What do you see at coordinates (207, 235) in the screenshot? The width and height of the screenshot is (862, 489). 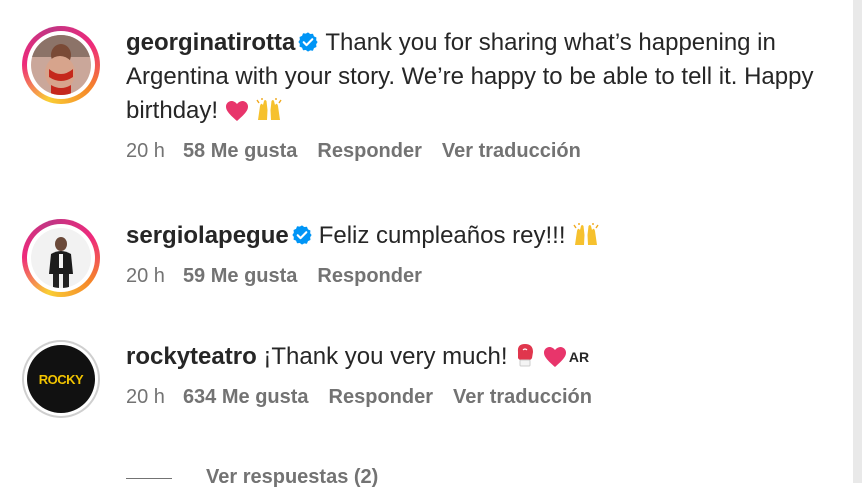 I see `username: sergiolapegue` at bounding box center [207, 235].